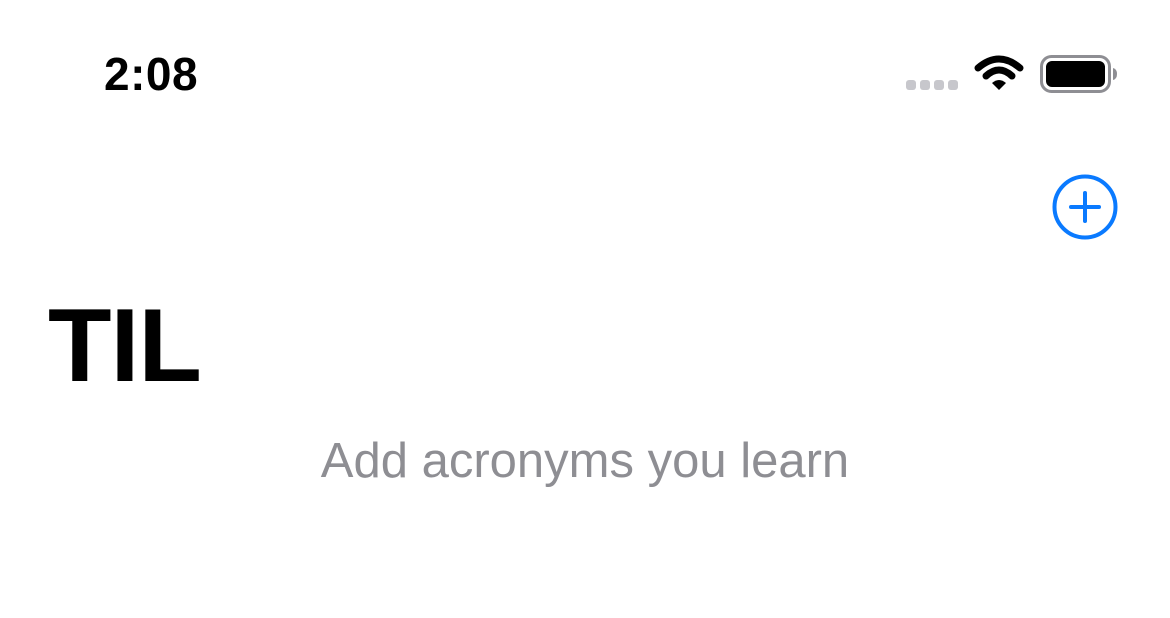 This screenshot has height=618, width=1170. What do you see at coordinates (1085, 207) in the screenshot?
I see `add-button` at bounding box center [1085, 207].